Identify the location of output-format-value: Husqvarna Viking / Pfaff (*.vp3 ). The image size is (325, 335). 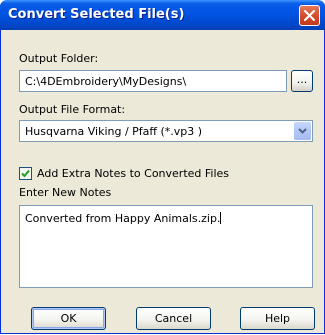
(114, 131).